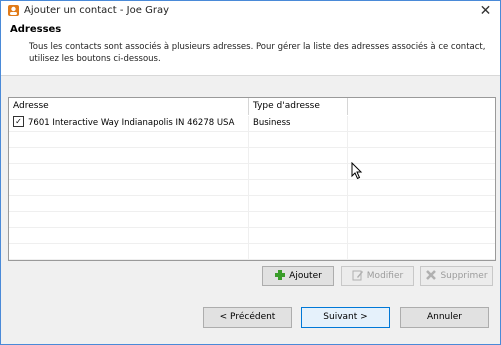 The height and width of the screenshot is (345, 501). What do you see at coordinates (357, 171) in the screenshot?
I see `mouse-cursor-icon` at bounding box center [357, 171].